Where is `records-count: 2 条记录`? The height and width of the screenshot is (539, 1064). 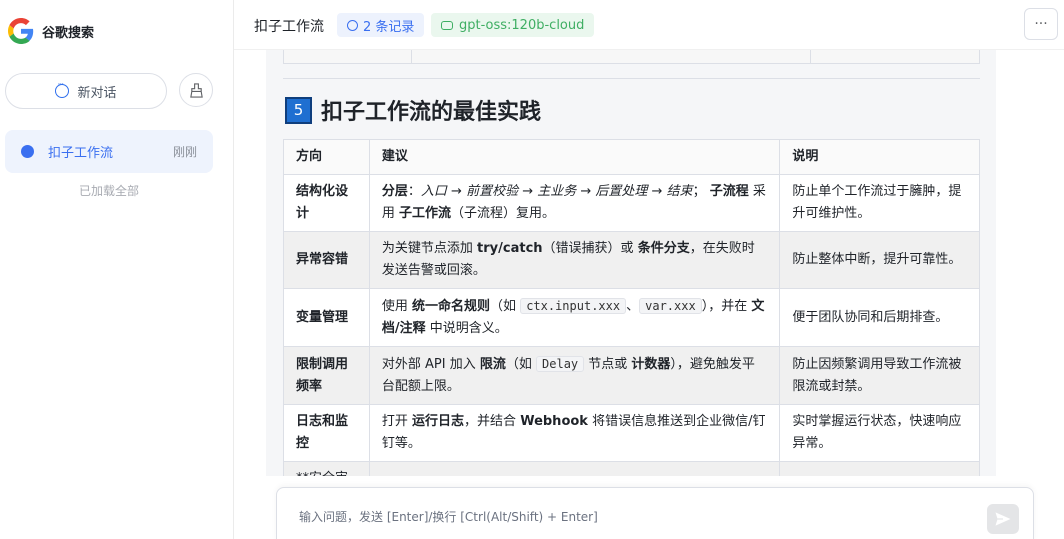
records-count: 2 条记录 is located at coordinates (389, 27).